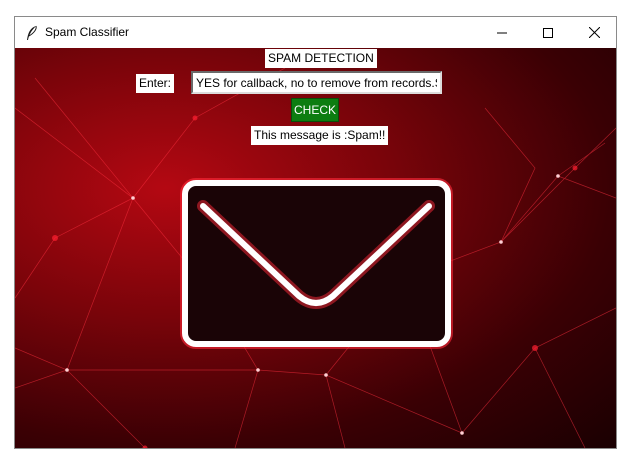  I want to click on minimize-button, so click(502, 32).